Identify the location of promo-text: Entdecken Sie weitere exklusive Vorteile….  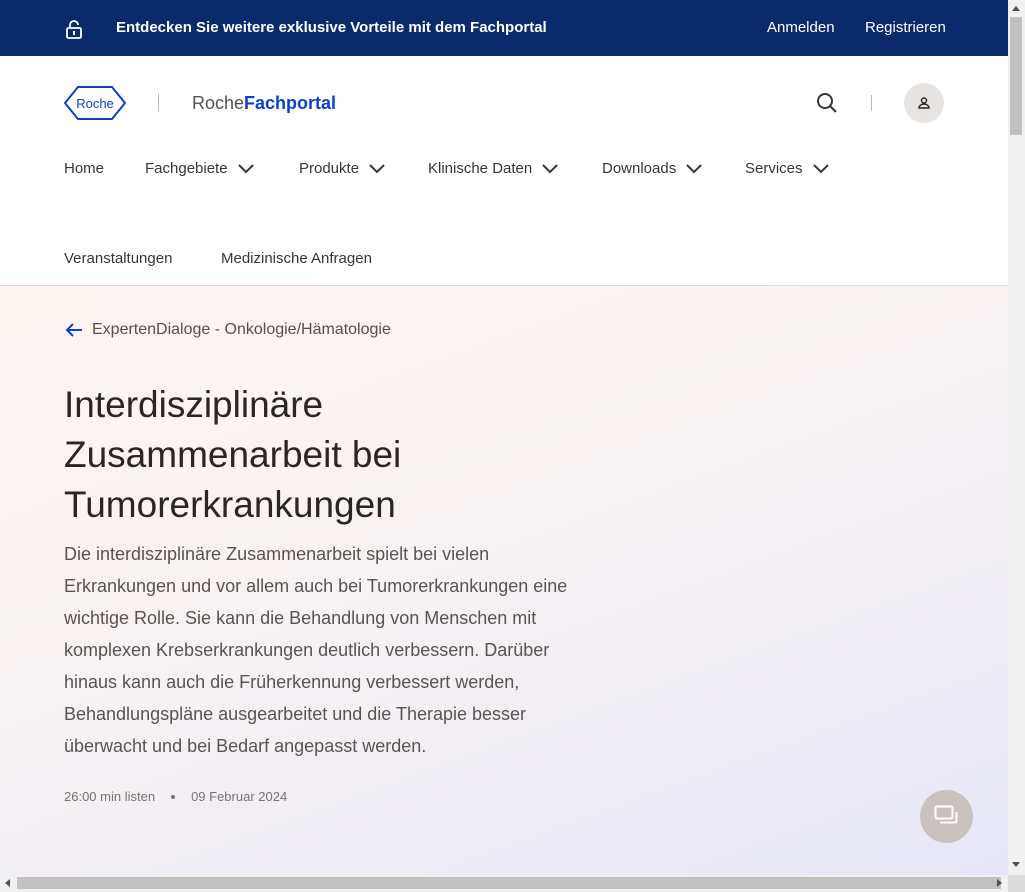
(331, 27).